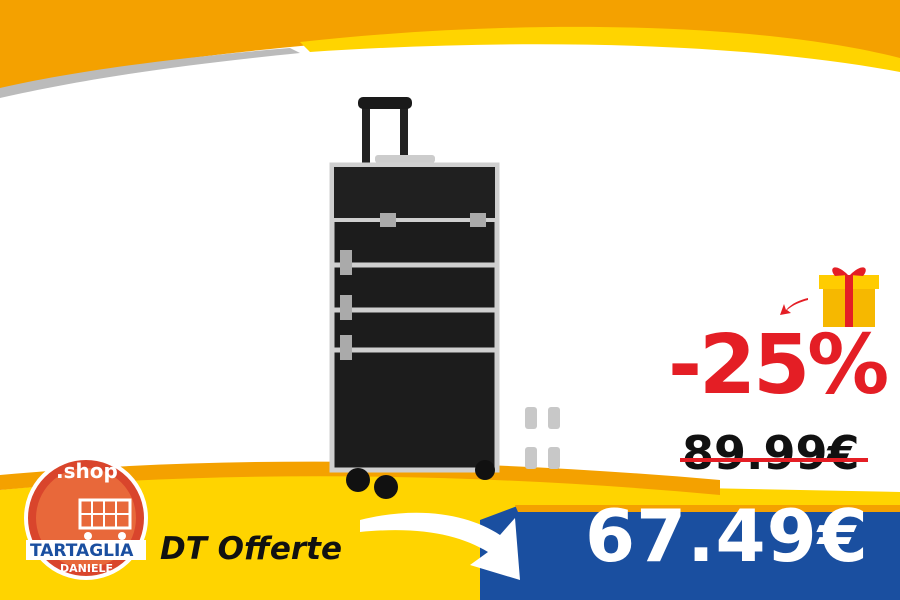 This screenshot has height=600, width=900. Describe the element at coordinates (87, 471) in the screenshot. I see `logo-shop-text: .shop` at that location.